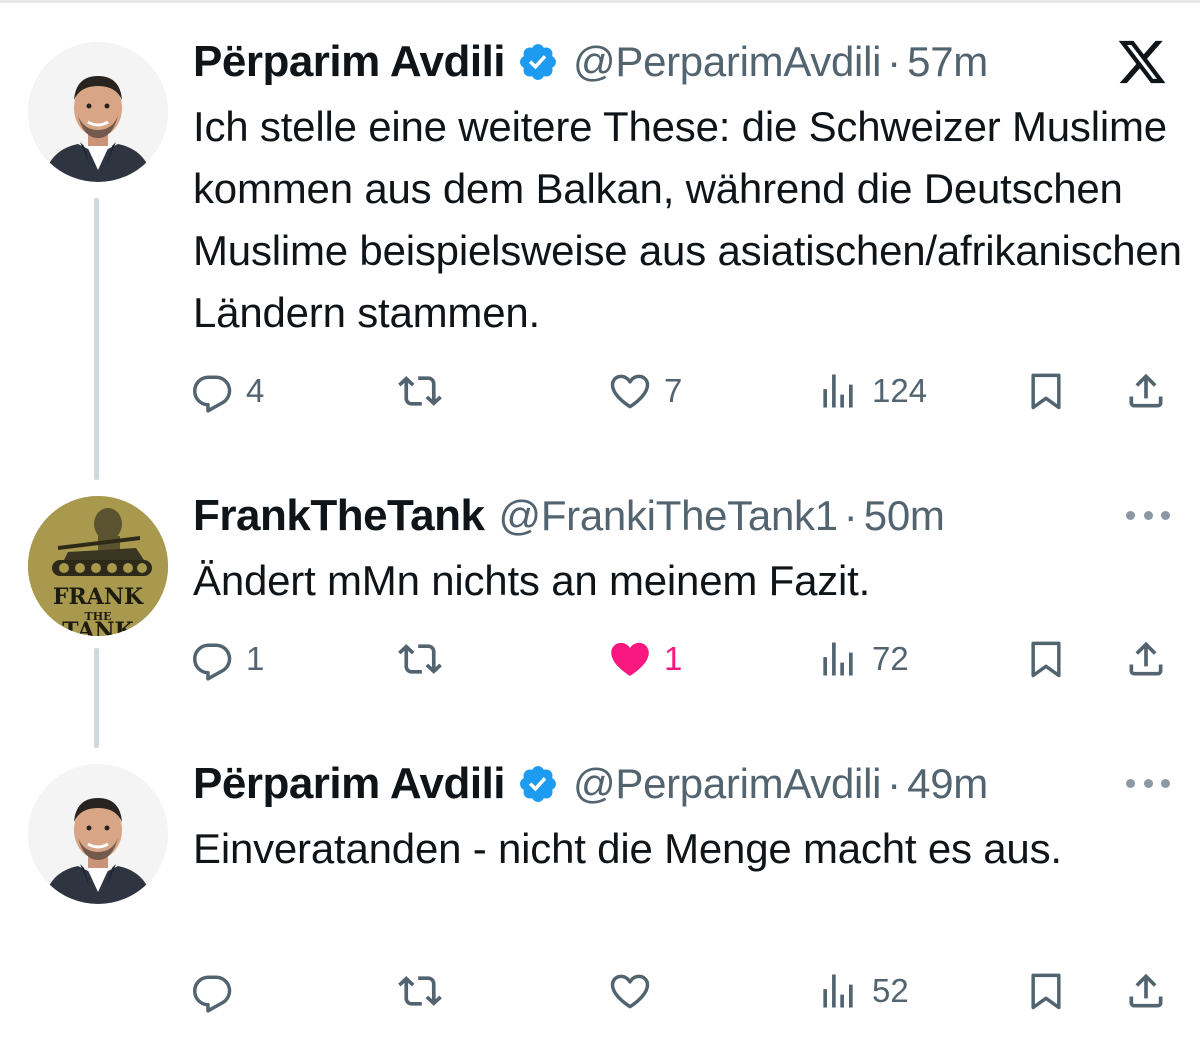 This screenshot has height=1045, width=1200. I want to click on display-name: FrankTheTank, so click(339, 516).